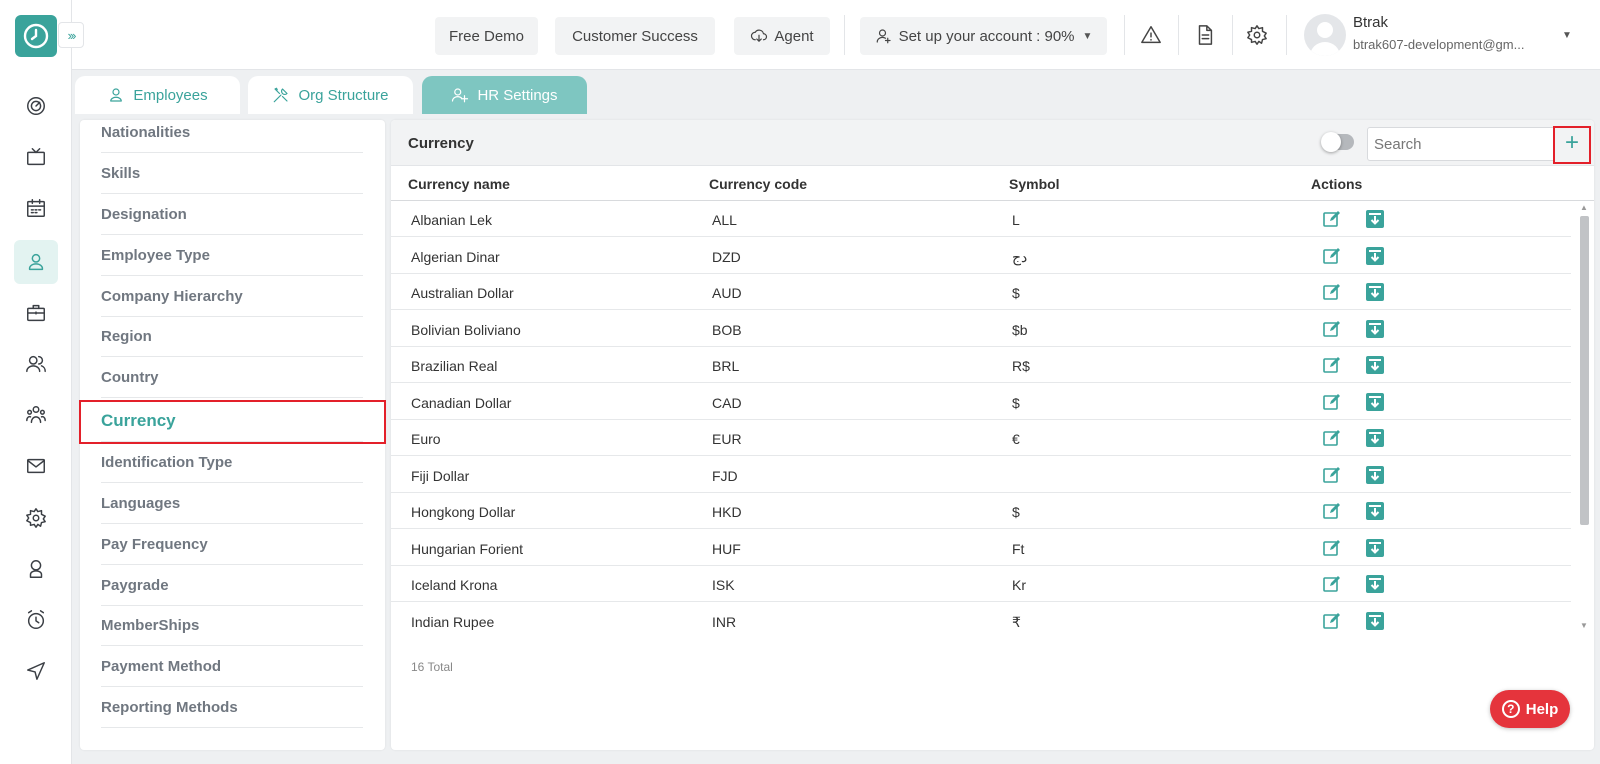  I want to click on search-input, so click(1462, 144).